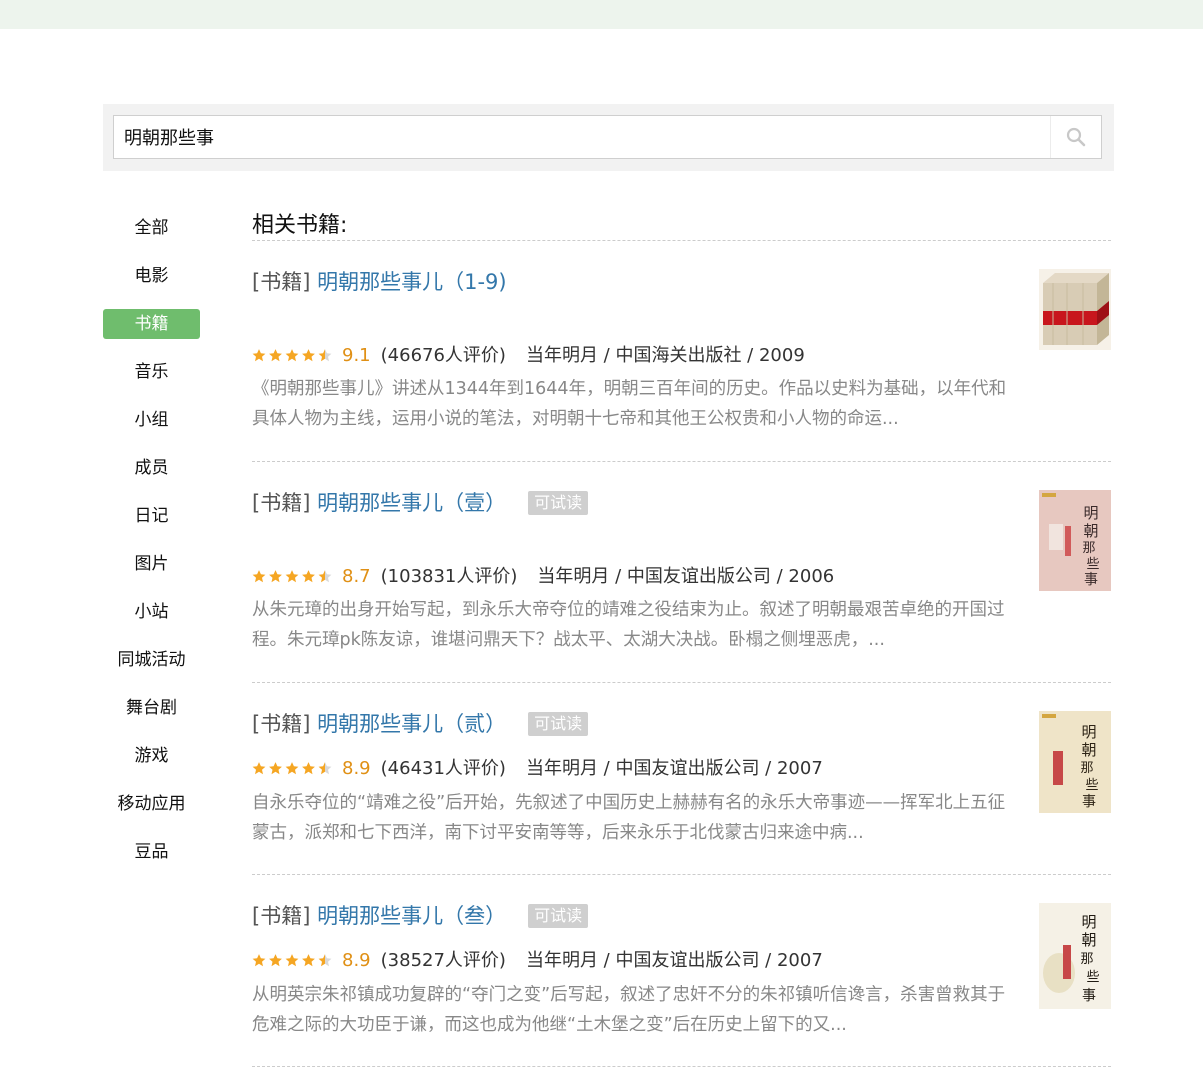 The width and height of the screenshot is (1203, 1082). Describe the element at coordinates (151, 756) in the screenshot. I see `sidebar-item-game: 游戏` at that location.